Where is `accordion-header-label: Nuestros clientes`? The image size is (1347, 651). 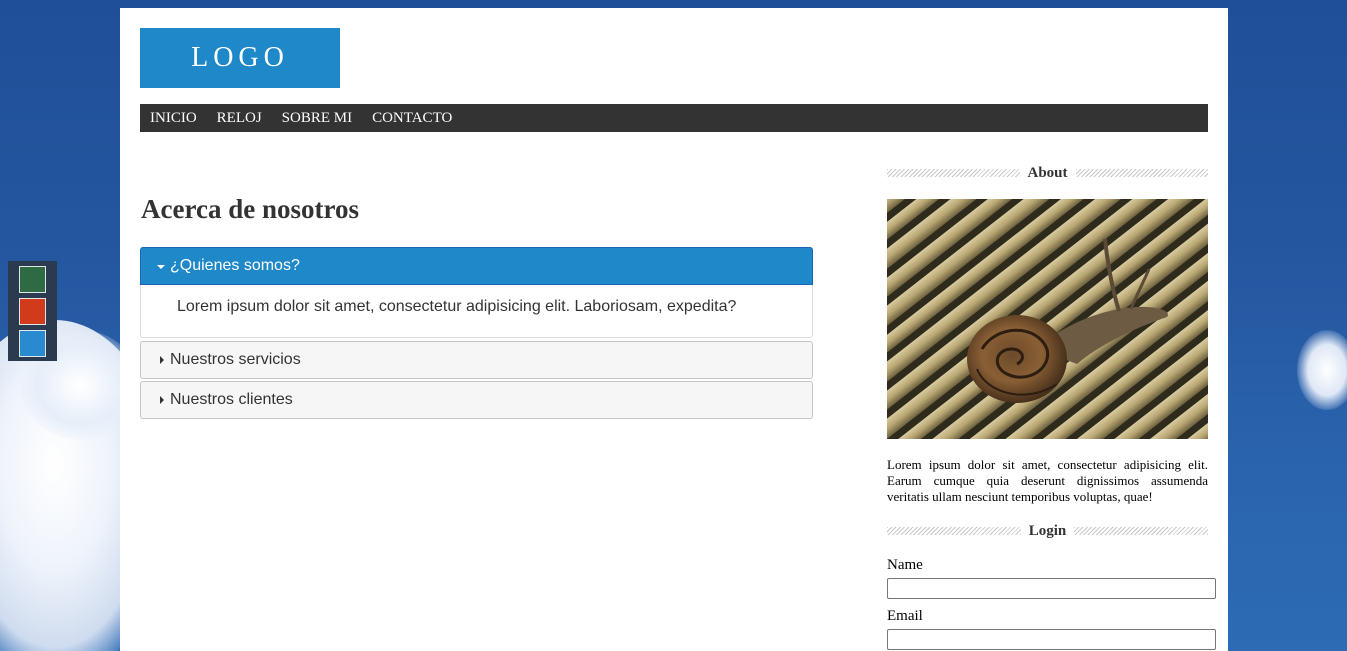
accordion-header-label: Nuestros clientes is located at coordinates (231, 399).